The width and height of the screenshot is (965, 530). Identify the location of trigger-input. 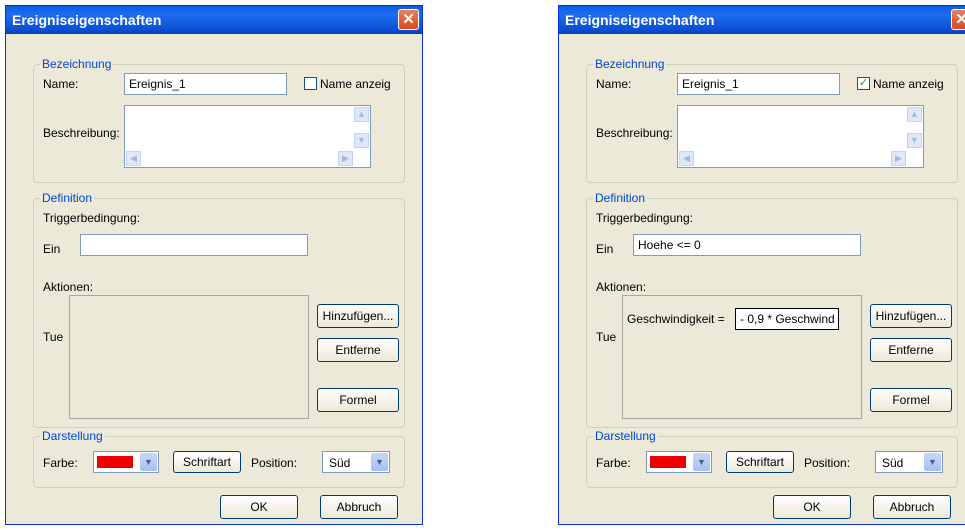
(194, 245).